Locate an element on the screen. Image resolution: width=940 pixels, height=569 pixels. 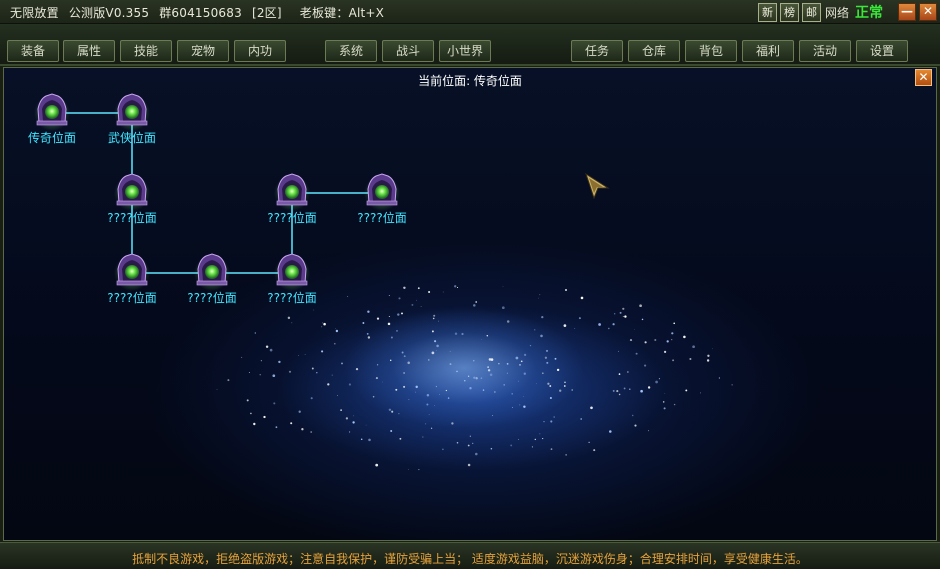
minimize-button: — is located at coordinates (907, 12).